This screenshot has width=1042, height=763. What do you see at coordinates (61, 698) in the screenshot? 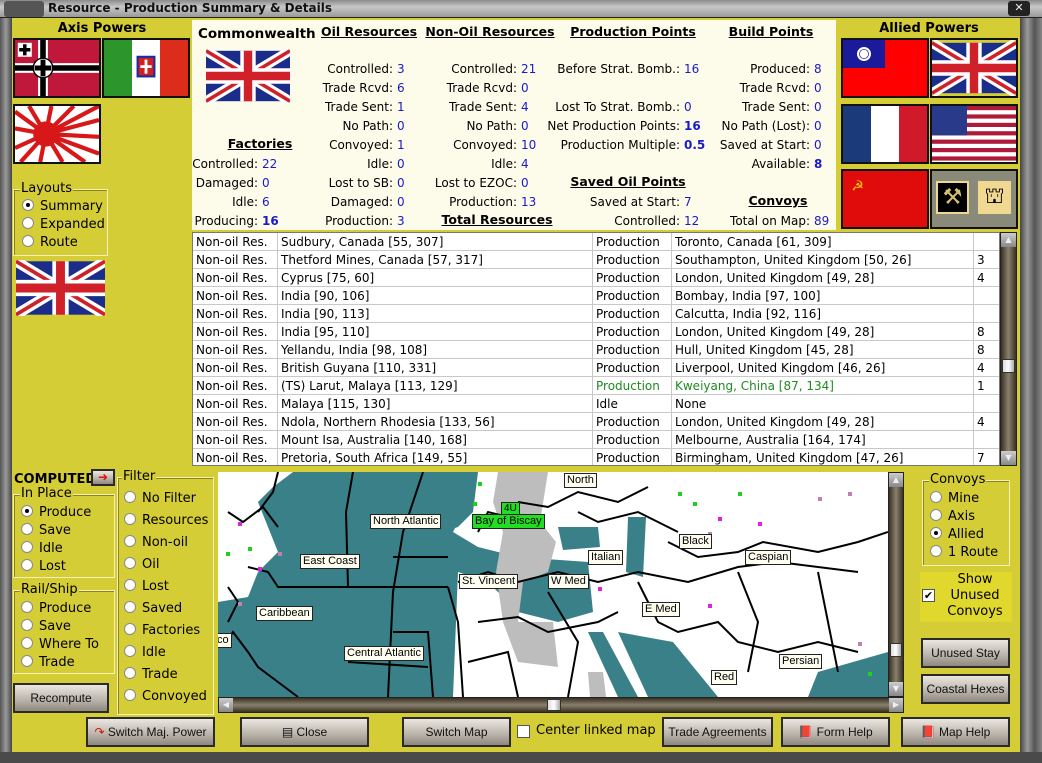
I see `recompute-button: Recompute` at bounding box center [61, 698].